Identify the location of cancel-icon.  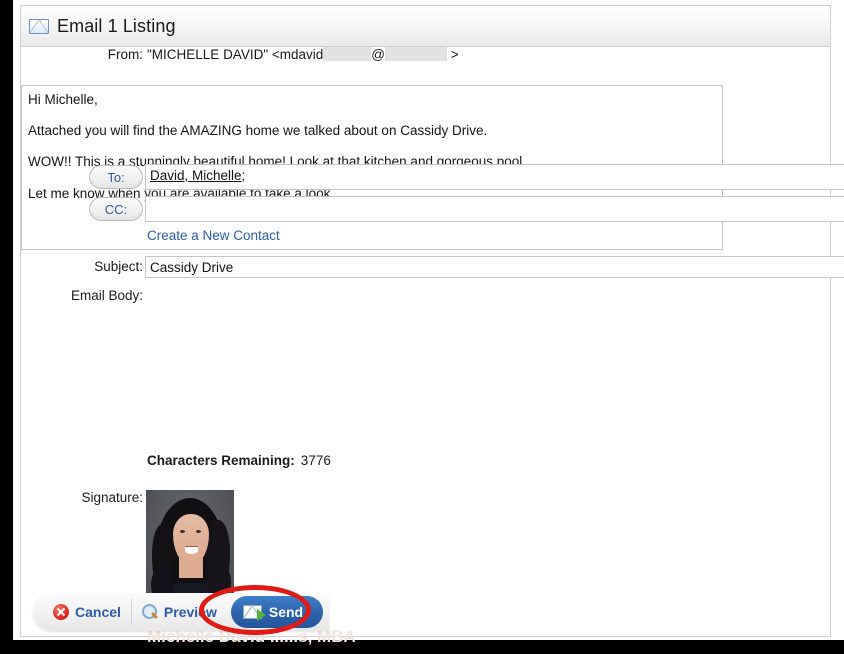
(61, 612).